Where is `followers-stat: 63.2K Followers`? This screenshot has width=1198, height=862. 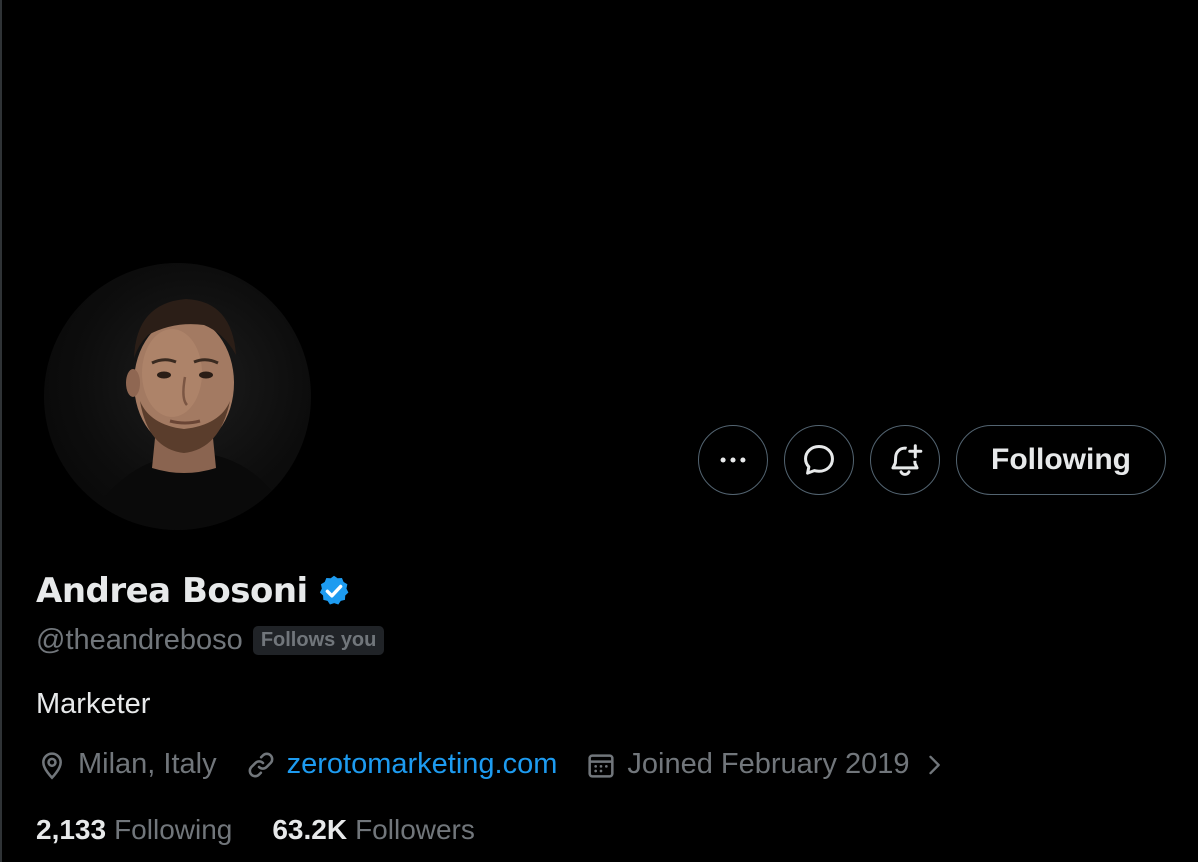
followers-stat: 63.2K Followers is located at coordinates (373, 830).